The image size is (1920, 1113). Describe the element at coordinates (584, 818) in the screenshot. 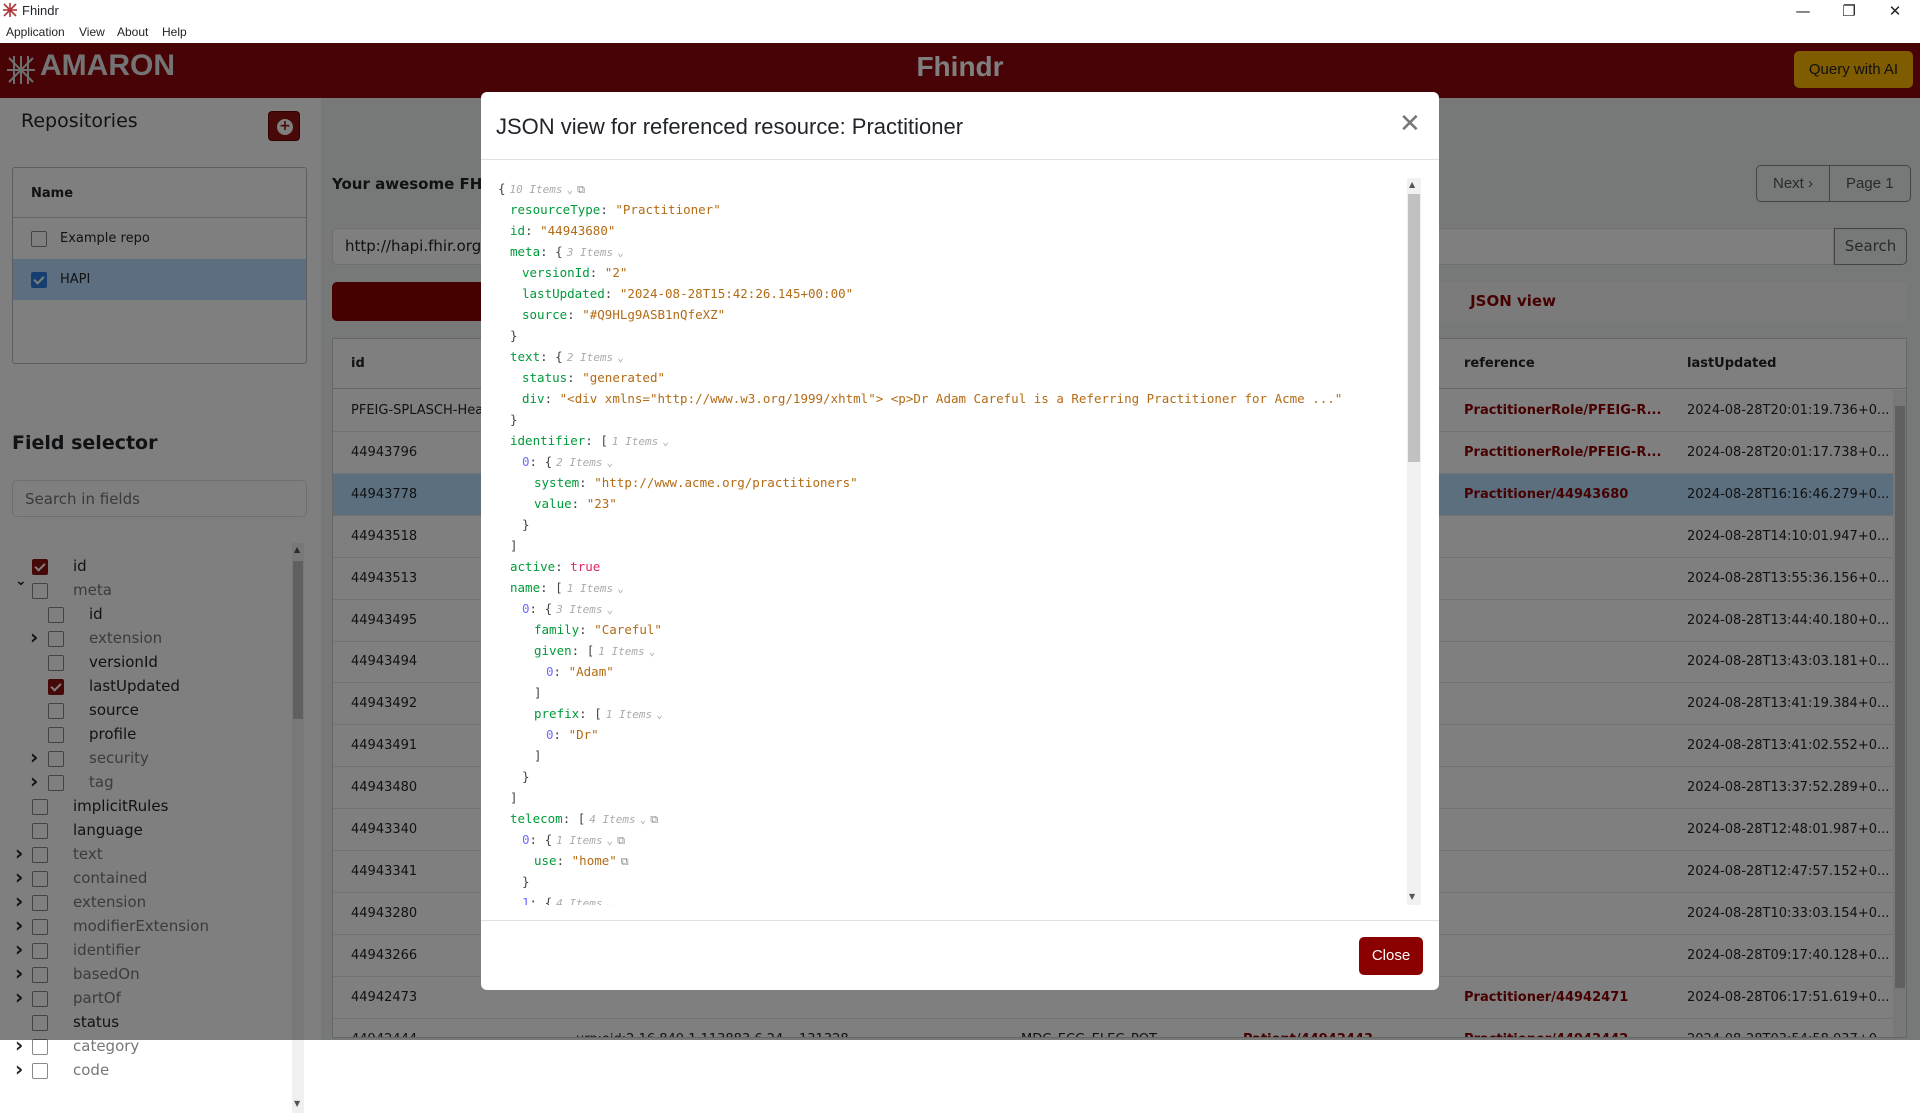

I see `json-line: telecom: [4 Items ⌄ ⧉` at that location.